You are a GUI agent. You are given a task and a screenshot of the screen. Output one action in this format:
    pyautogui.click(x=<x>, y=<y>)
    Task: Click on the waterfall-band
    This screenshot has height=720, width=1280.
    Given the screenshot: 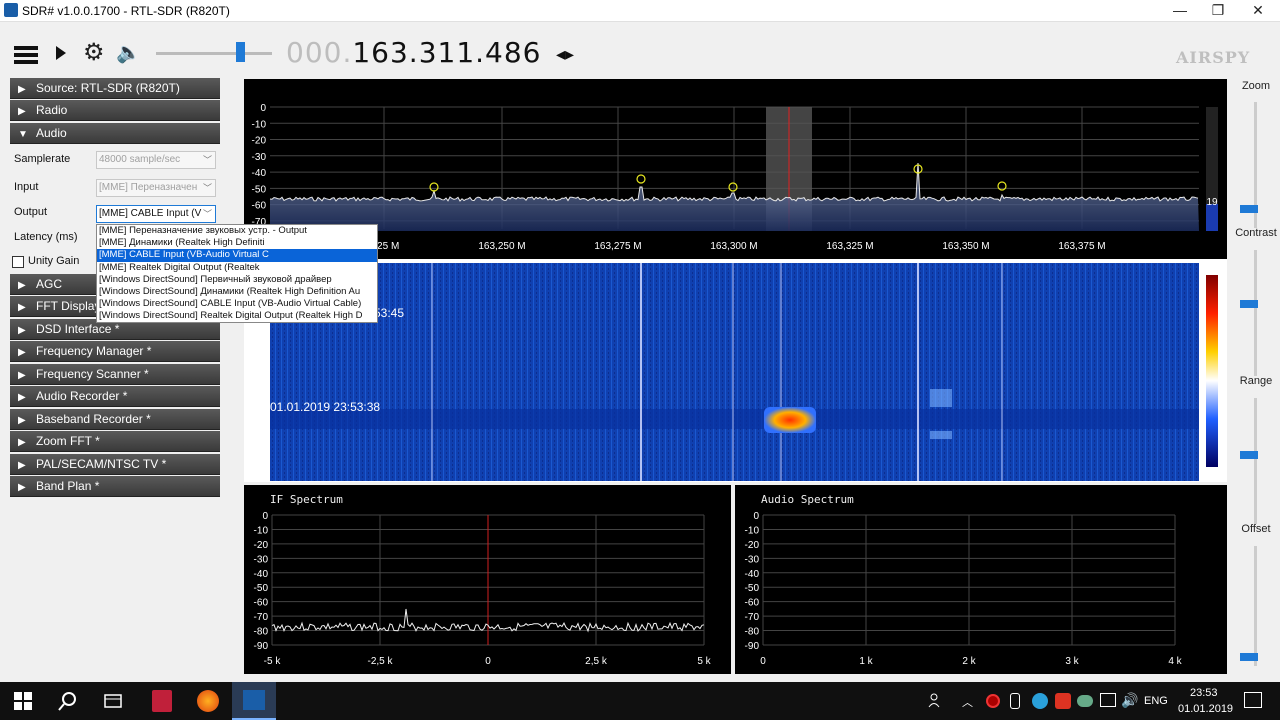 What is the action you would take?
    pyautogui.click(x=734, y=419)
    